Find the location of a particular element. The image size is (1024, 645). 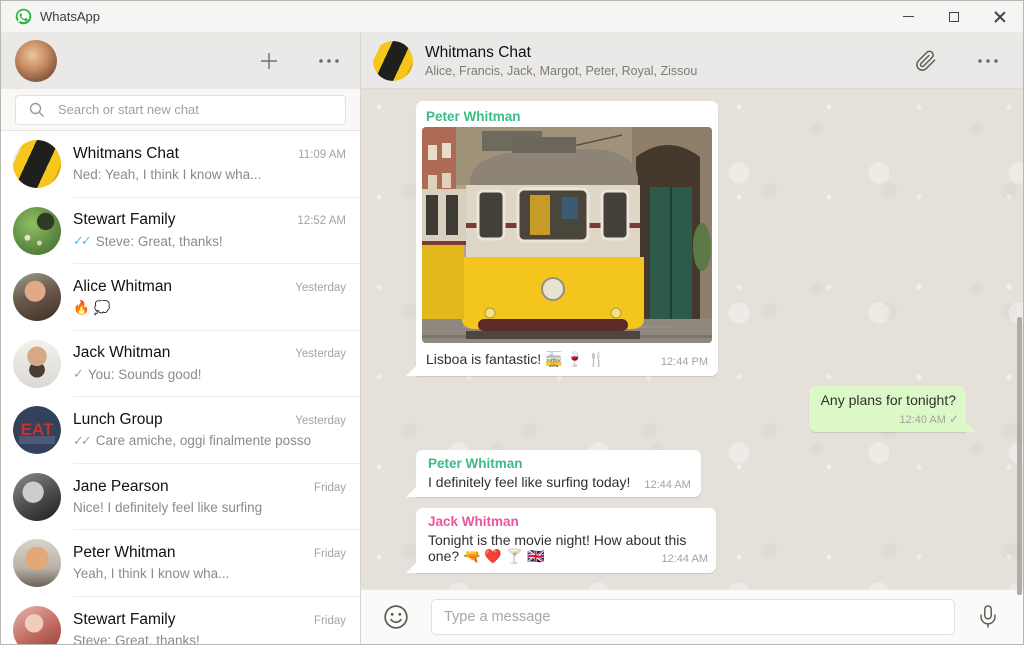

plus-icon is located at coordinates (269, 61).